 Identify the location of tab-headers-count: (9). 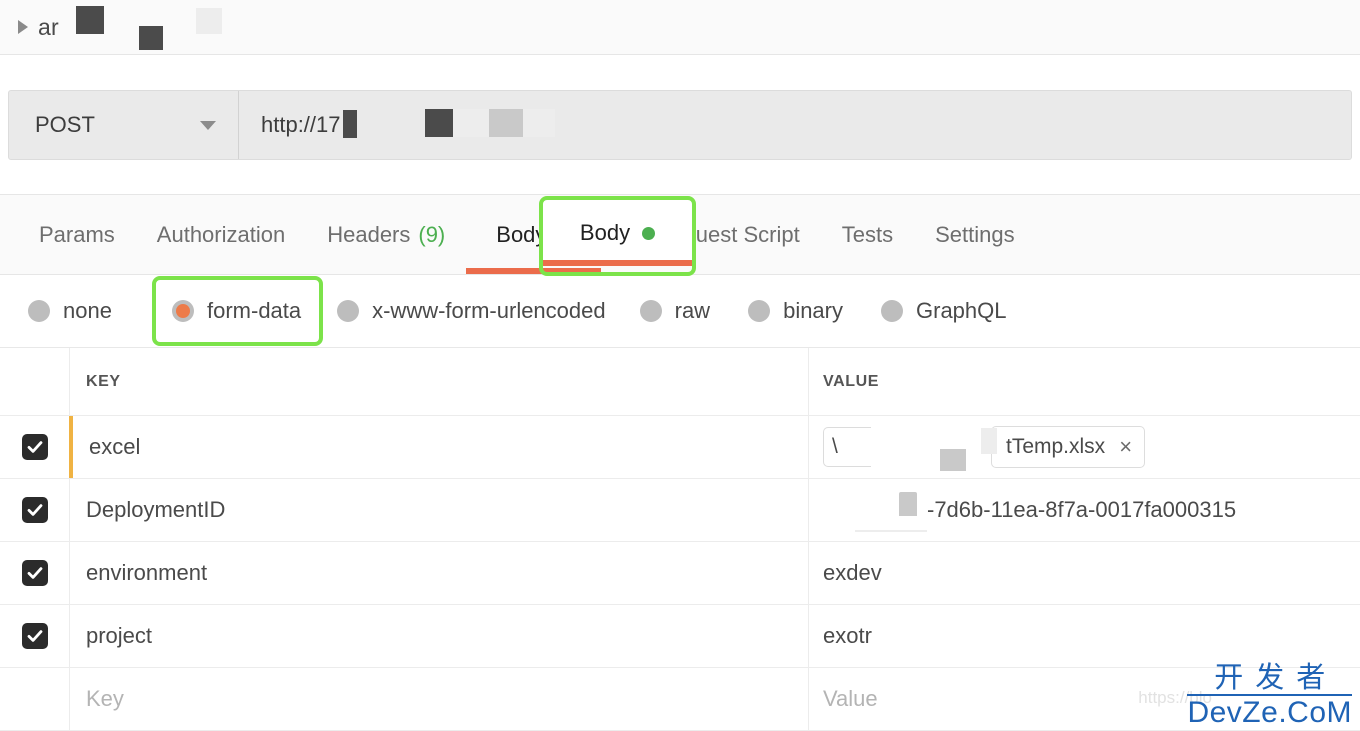
(432, 234).